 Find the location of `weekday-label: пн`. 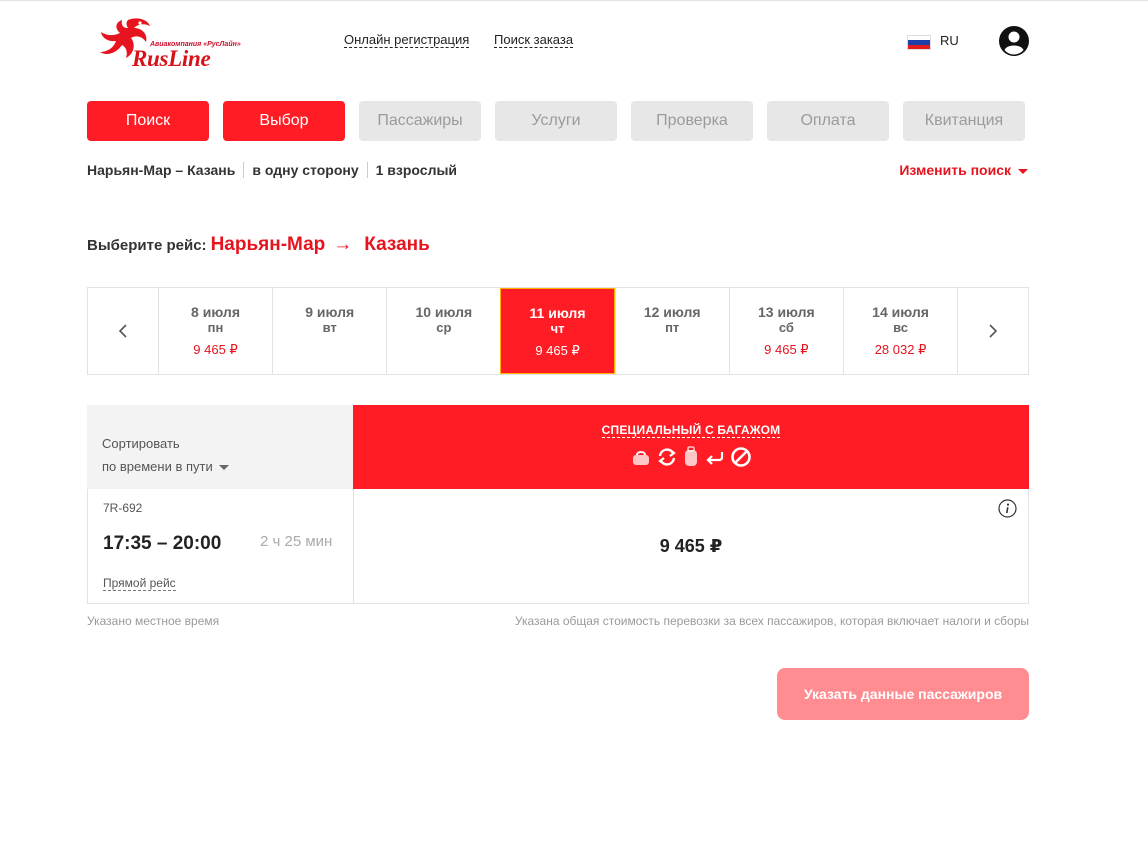

weekday-label: пн is located at coordinates (215, 327).